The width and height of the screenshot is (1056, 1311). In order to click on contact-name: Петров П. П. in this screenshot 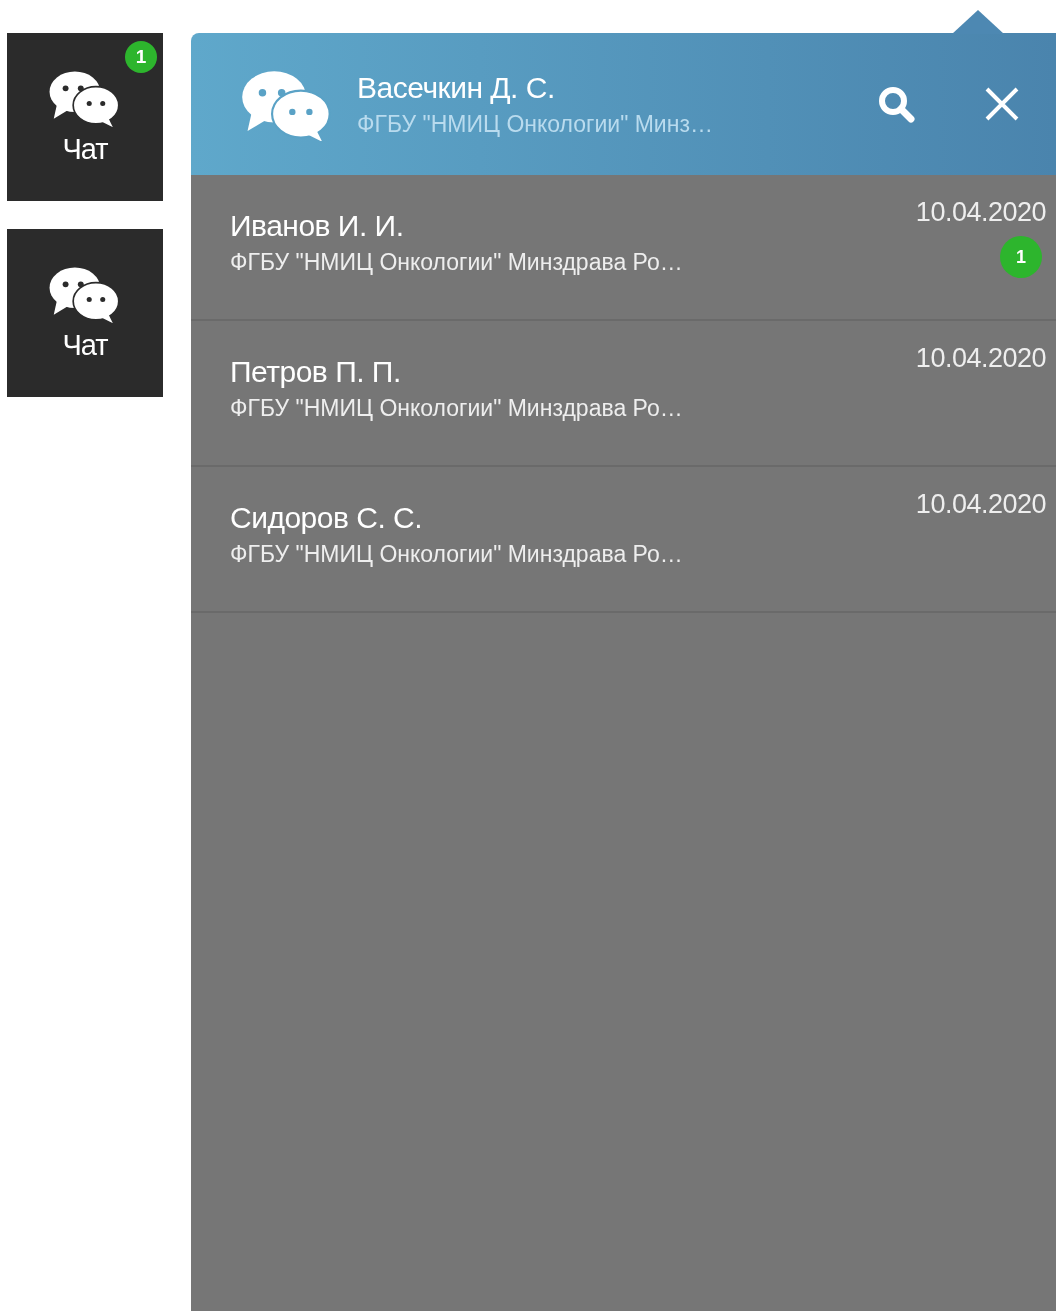, I will do `click(316, 372)`.